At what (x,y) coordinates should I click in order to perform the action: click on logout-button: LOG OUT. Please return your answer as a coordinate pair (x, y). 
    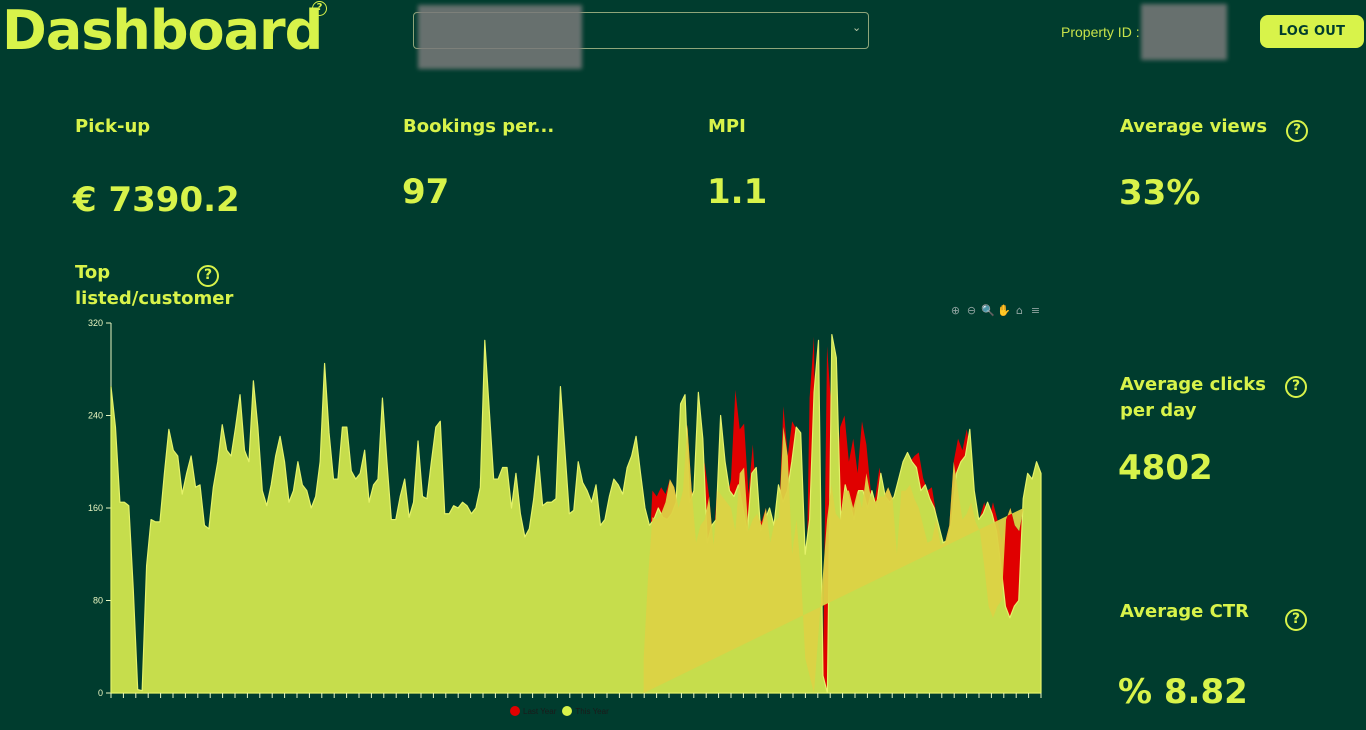
    Looking at the image, I should click on (1312, 31).